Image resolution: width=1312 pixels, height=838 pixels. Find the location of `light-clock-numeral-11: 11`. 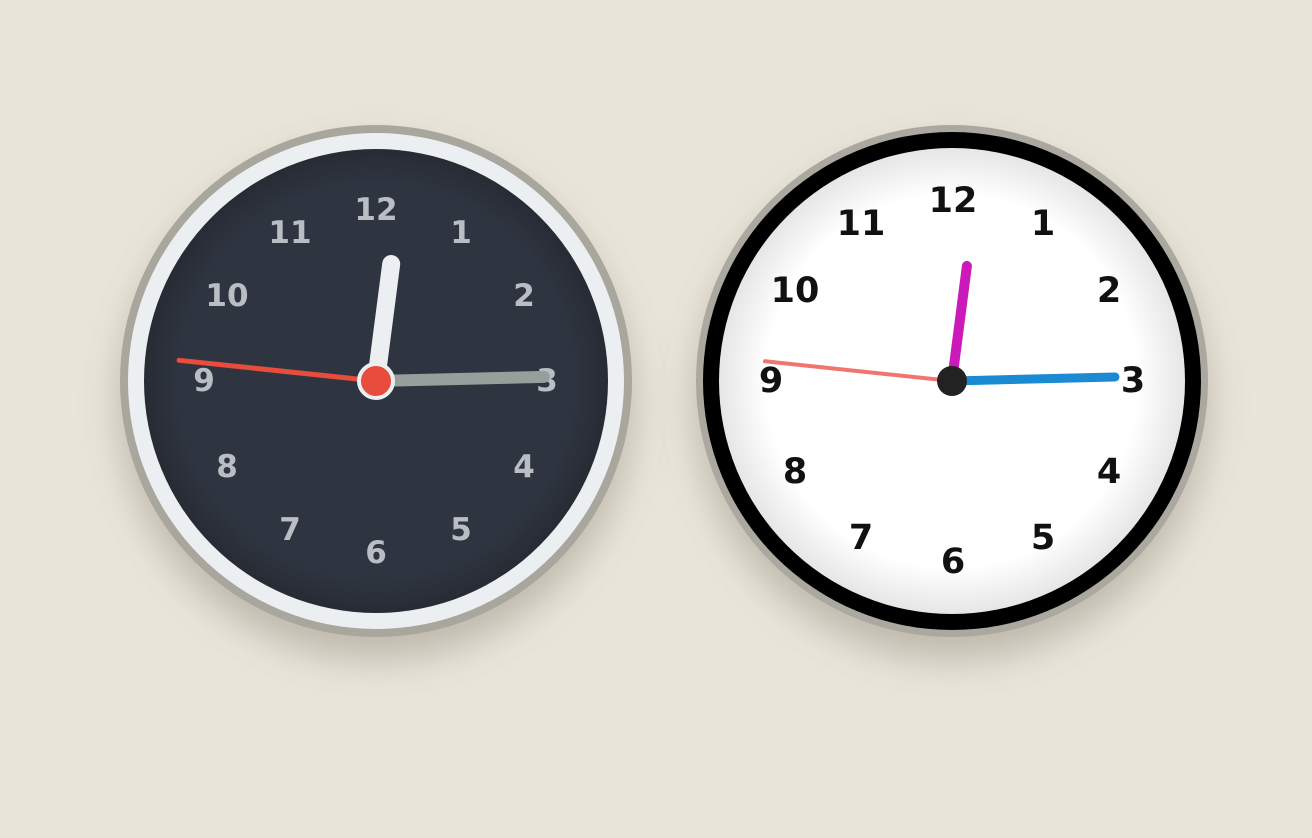

light-clock-numeral-11: 11 is located at coordinates (861, 224).